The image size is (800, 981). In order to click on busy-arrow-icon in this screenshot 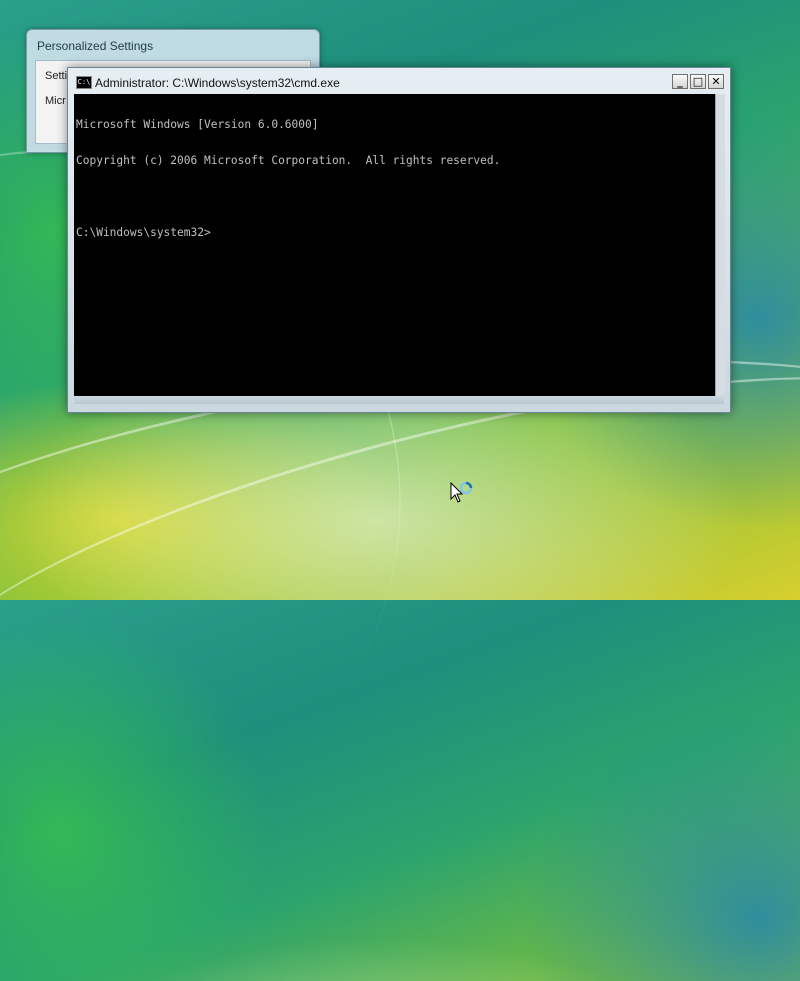, I will do `click(461, 492)`.